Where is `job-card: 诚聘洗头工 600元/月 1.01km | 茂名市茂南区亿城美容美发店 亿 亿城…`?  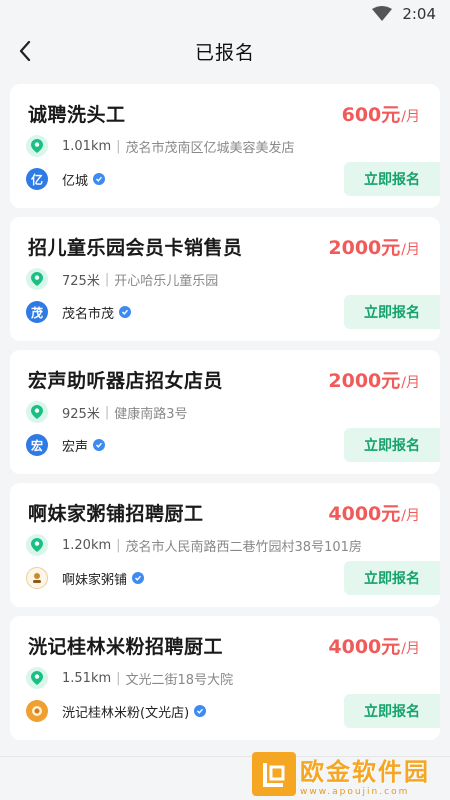
job-card: 诚聘洗头工 600元/月 1.01km | 茂名市茂南区亿城美容美发店 亿 亿城… is located at coordinates (225, 146).